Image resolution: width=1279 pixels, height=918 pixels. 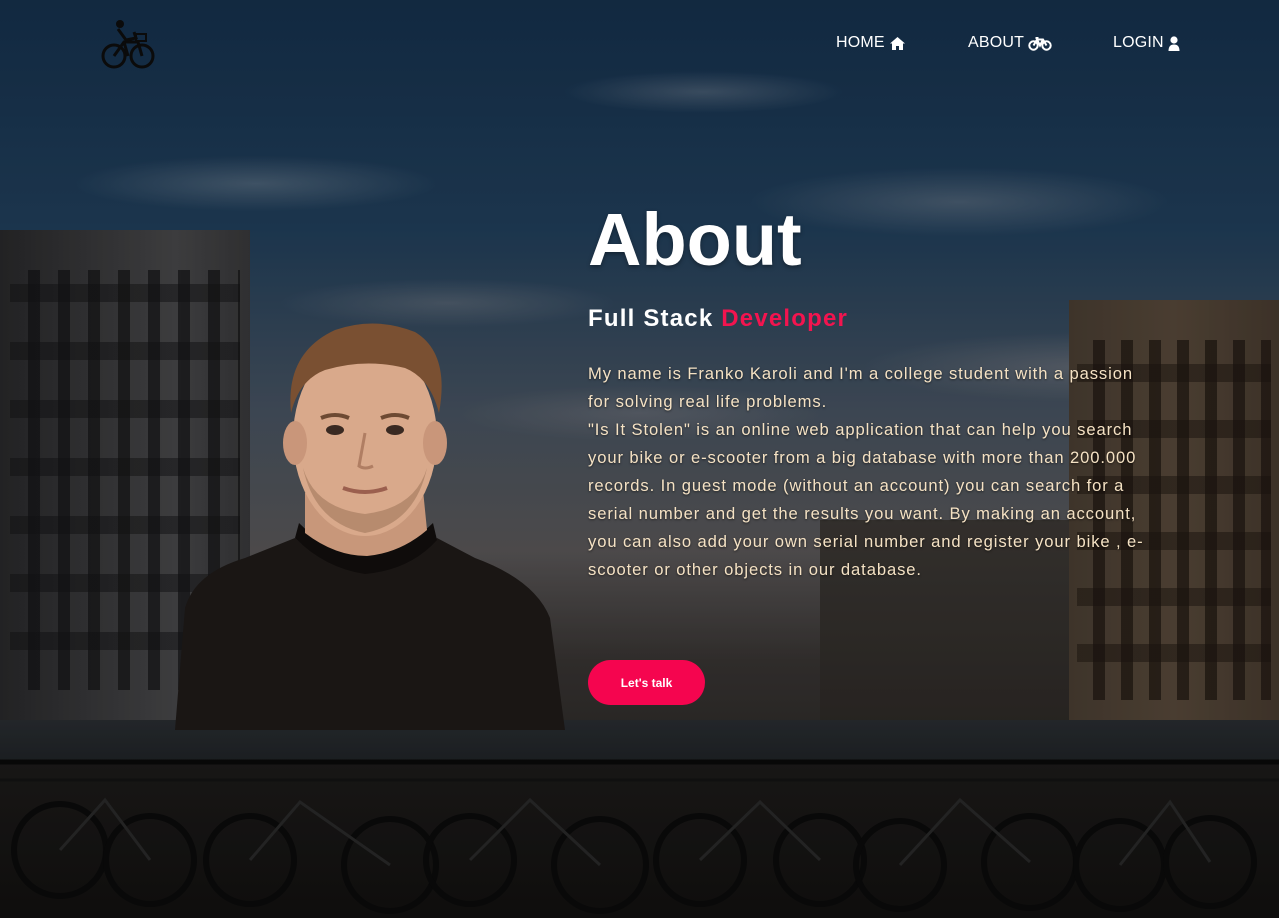 I want to click on nav-login-link: LOGIN, so click(x=1146, y=43).